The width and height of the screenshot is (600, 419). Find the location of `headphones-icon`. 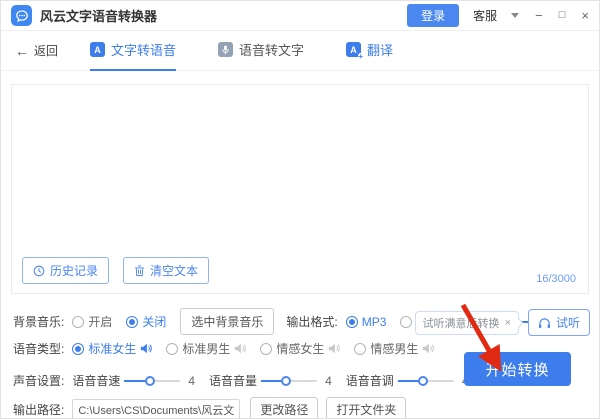

headphones-icon is located at coordinates (544, 322).